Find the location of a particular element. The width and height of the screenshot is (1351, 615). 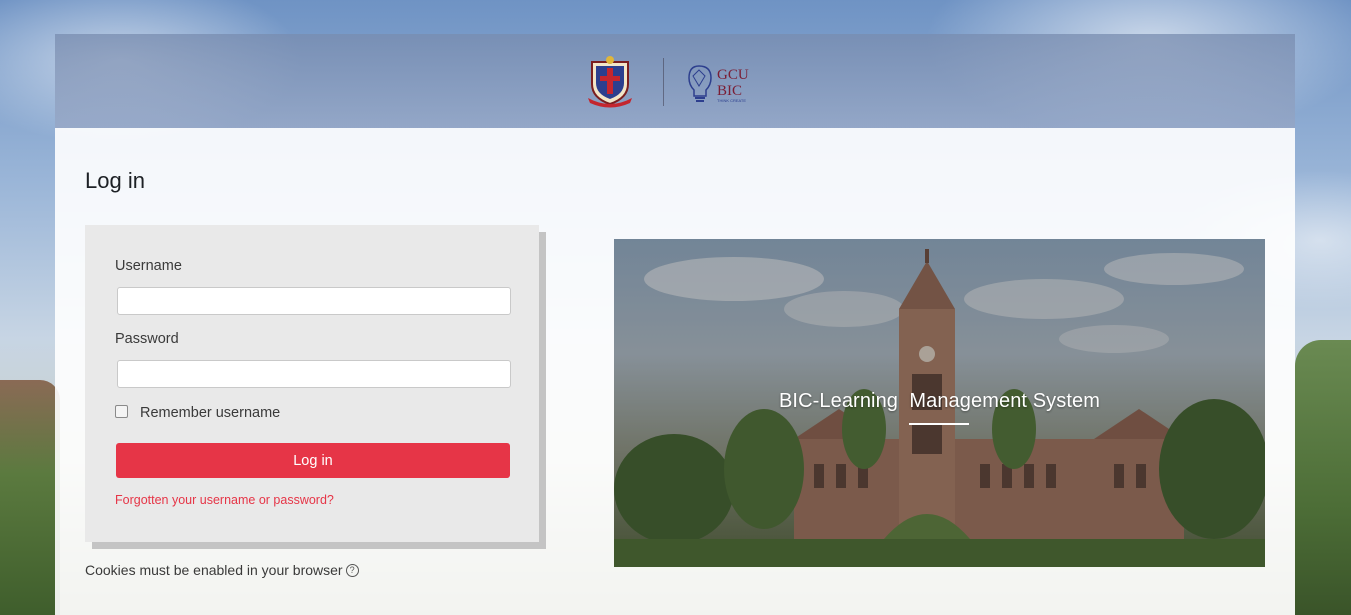

logo-text-line1: GCU is located at coordinates (733, 75).